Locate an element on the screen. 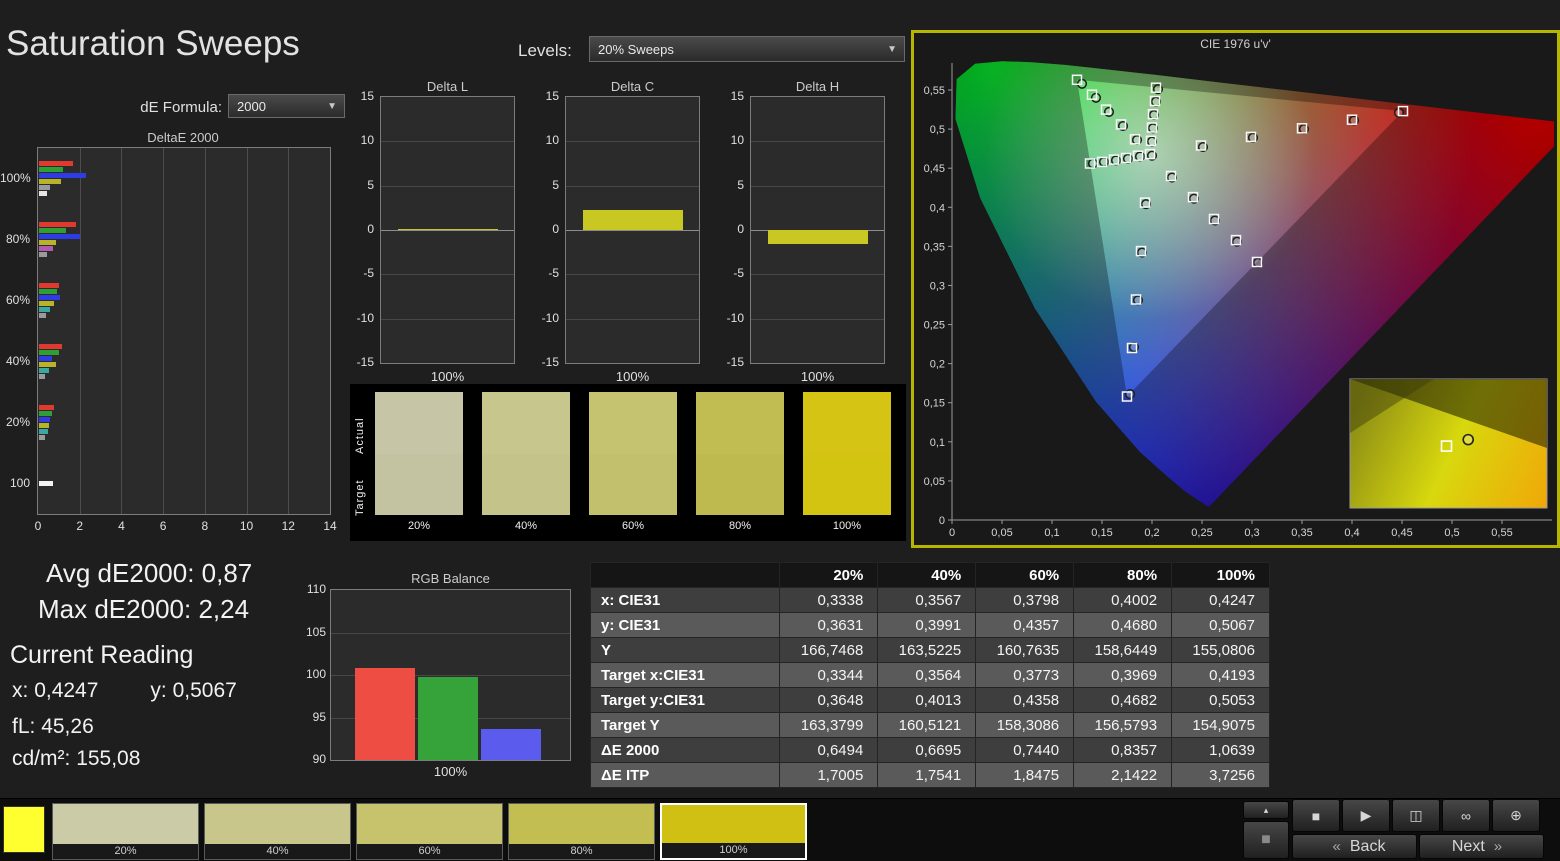 This screenshot has height=861, width=1560. deltae2000-x-axis: 0 2 4 6 8 10 12 14 is located at coordinates (185, 526).